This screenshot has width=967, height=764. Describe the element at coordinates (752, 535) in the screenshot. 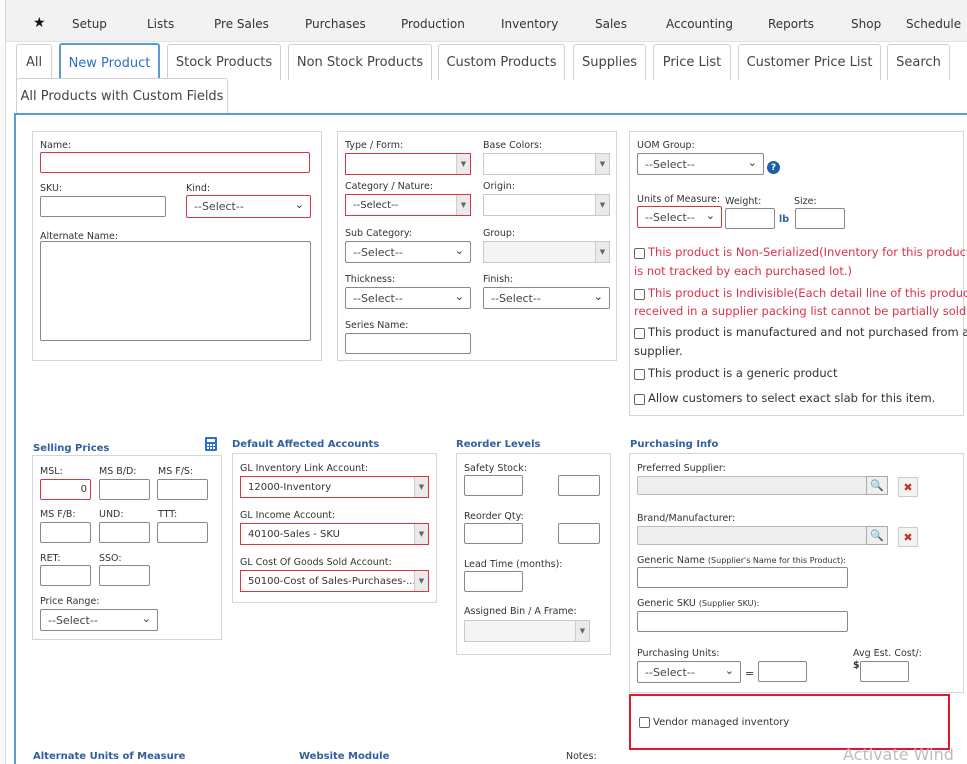

I see `brand-input` at that location.